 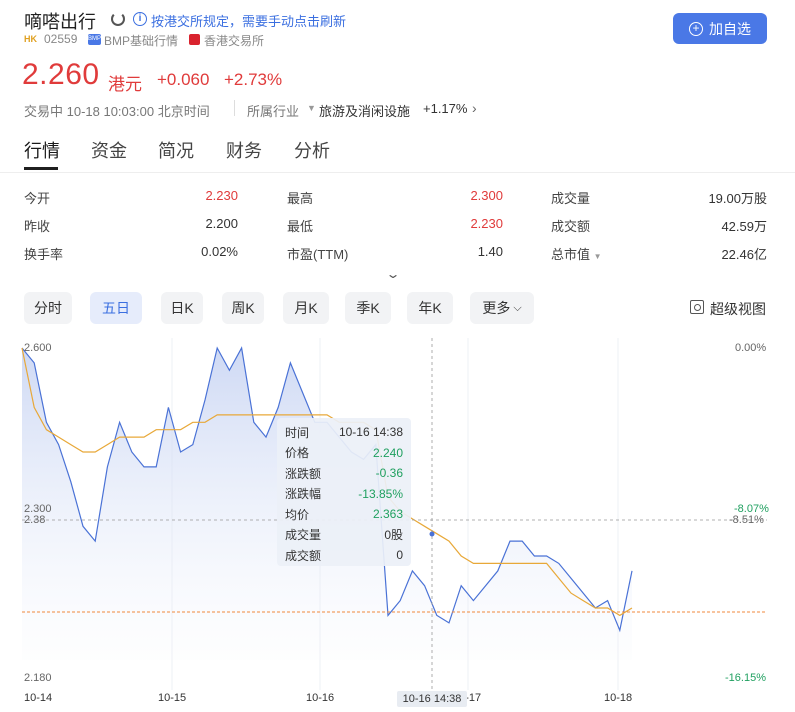 What do you see at coordinates (48, 308) in the screenshot?
I see `period-intraday: 分时` at bounding box center [48, 308].